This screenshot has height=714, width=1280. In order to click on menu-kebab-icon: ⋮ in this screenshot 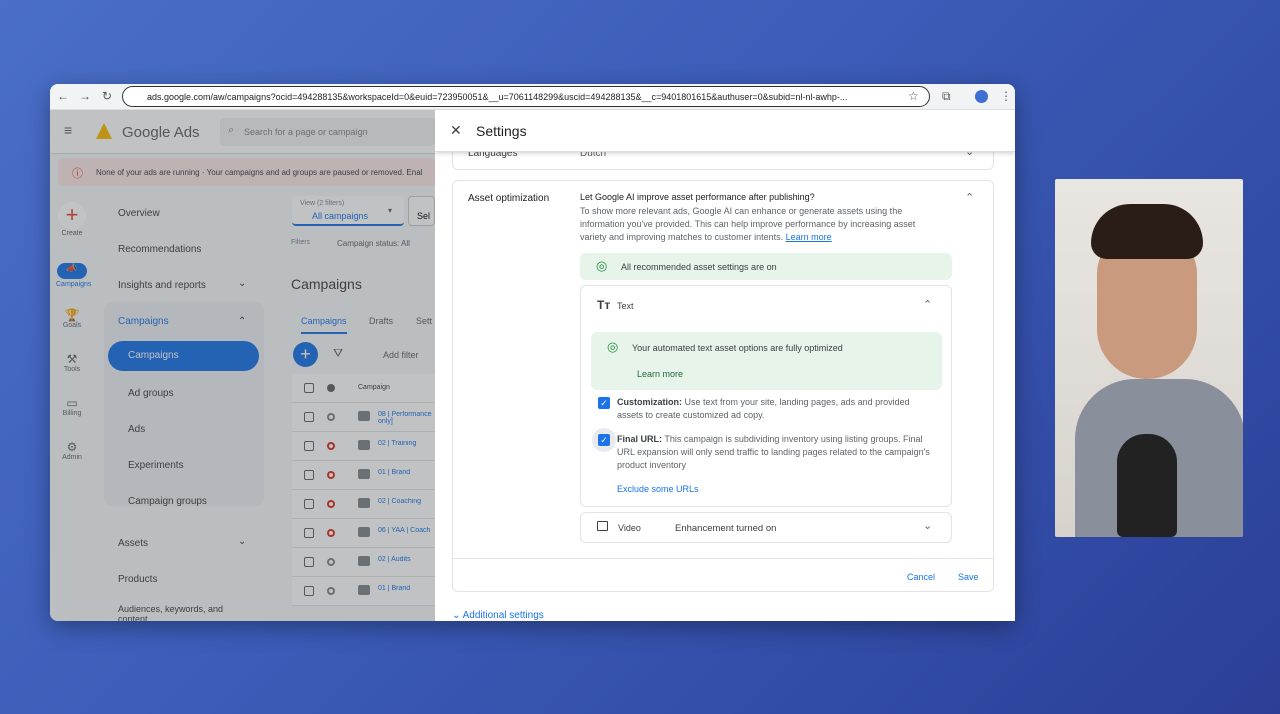, I will do `click(1006, 96)`.